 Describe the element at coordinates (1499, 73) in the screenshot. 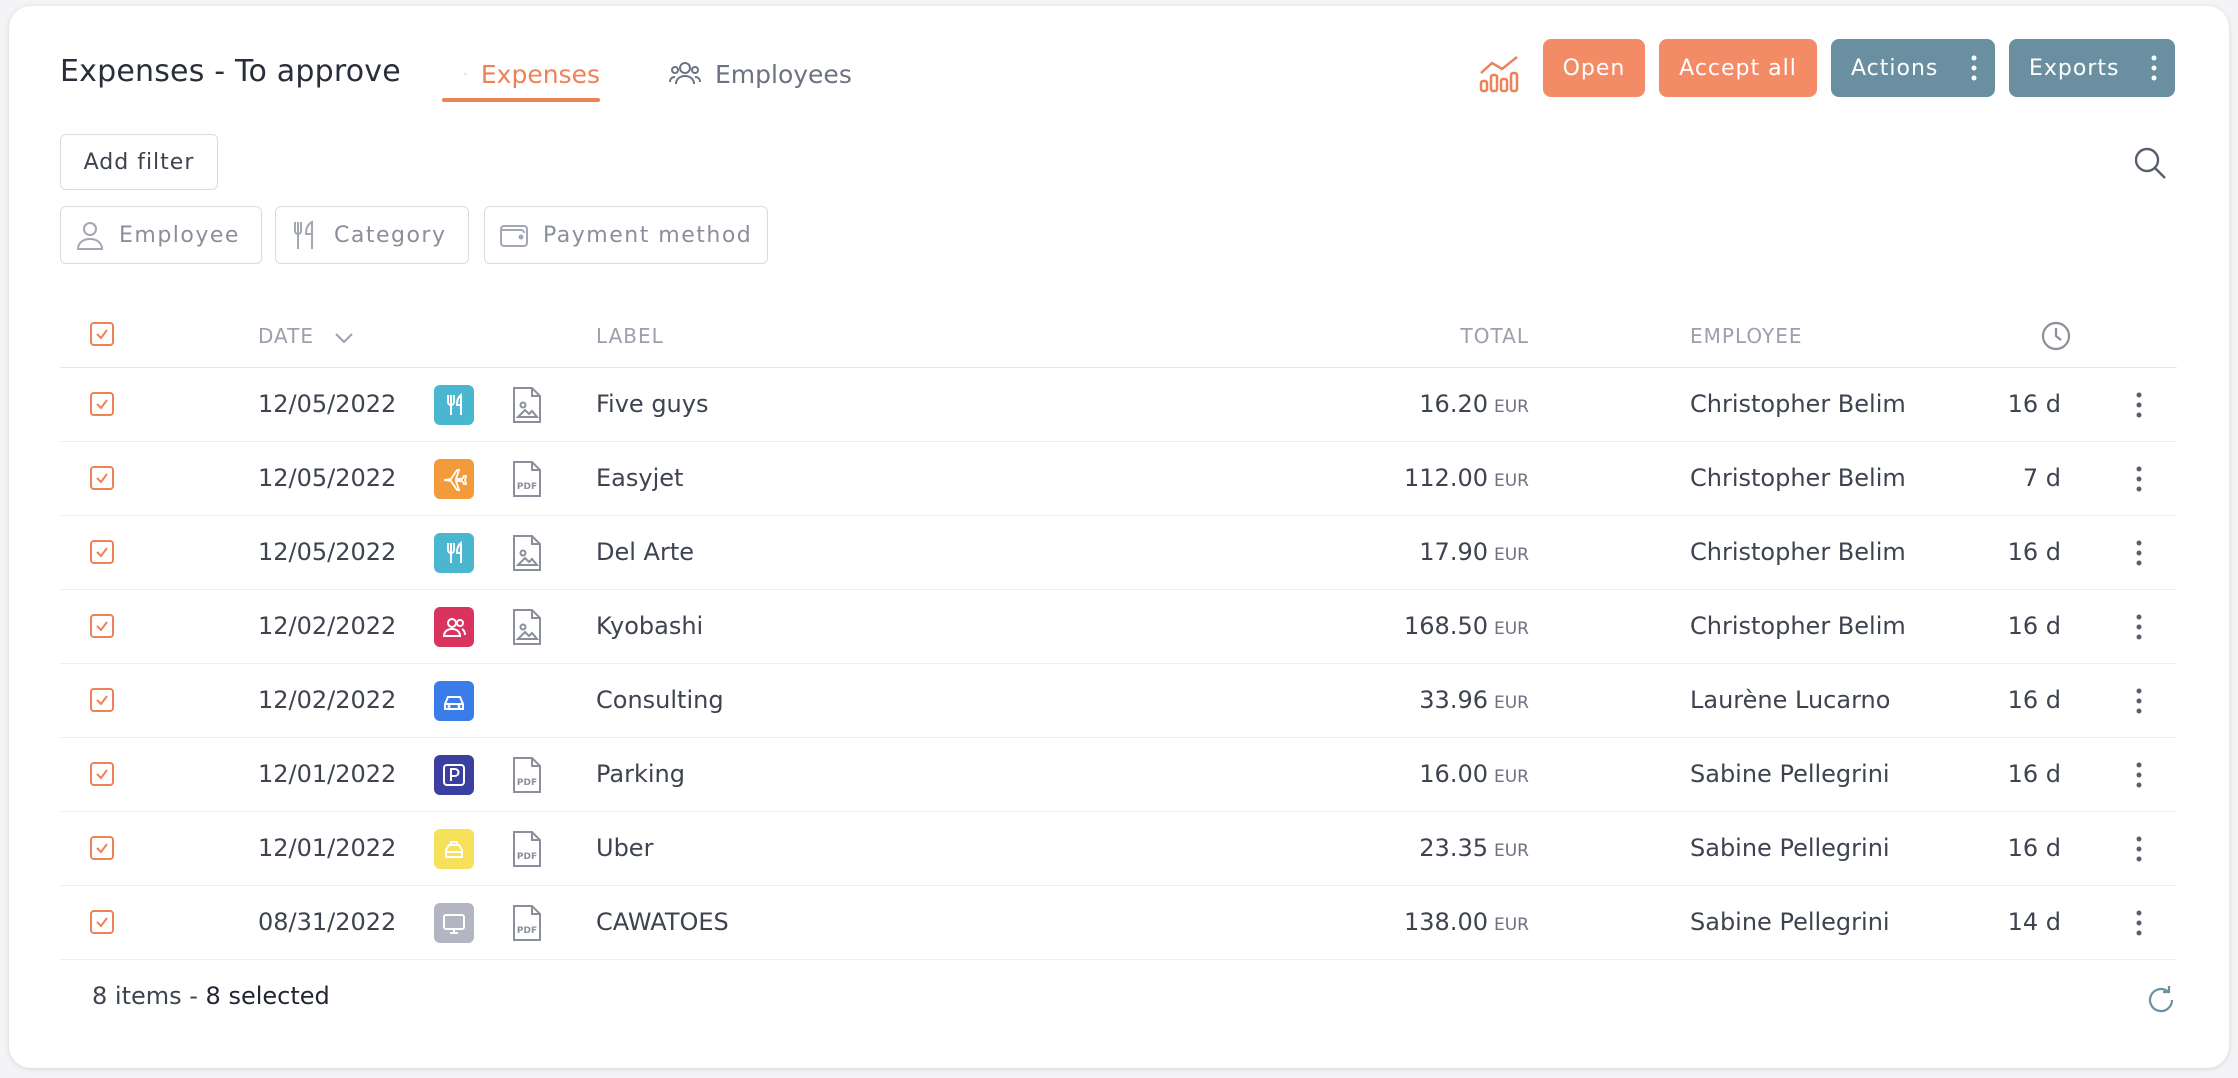

I see `chart-icon` at that location.